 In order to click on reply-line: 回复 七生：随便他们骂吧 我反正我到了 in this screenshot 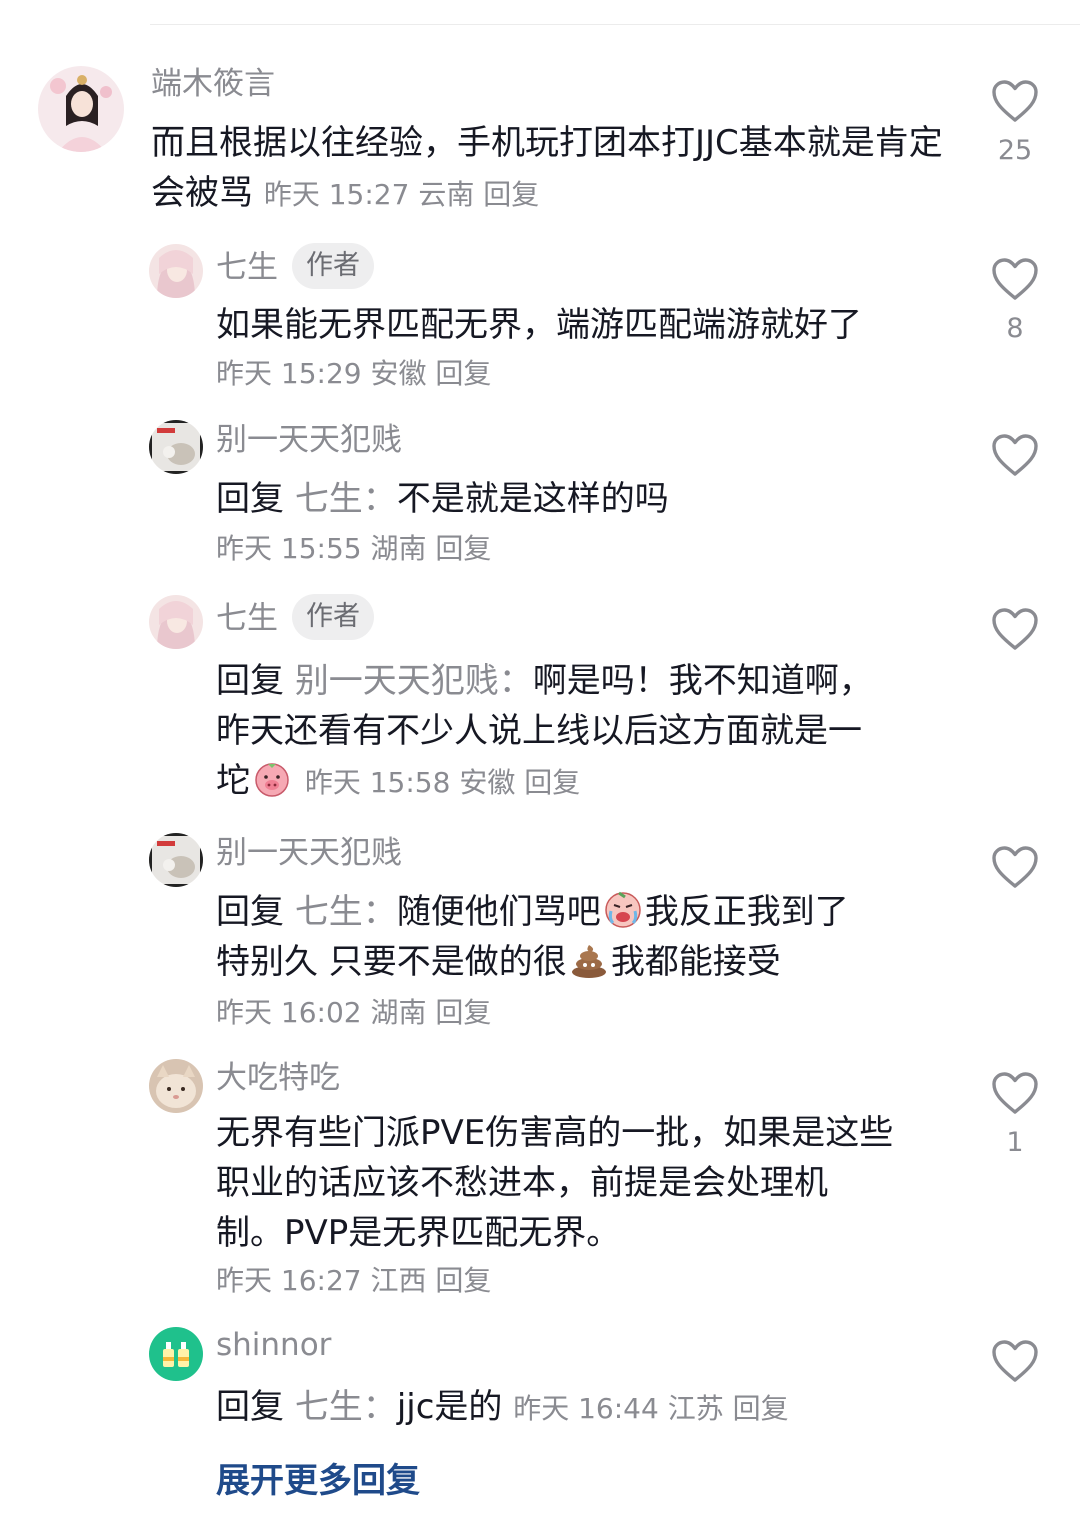, I will do `click(586, 912)`.